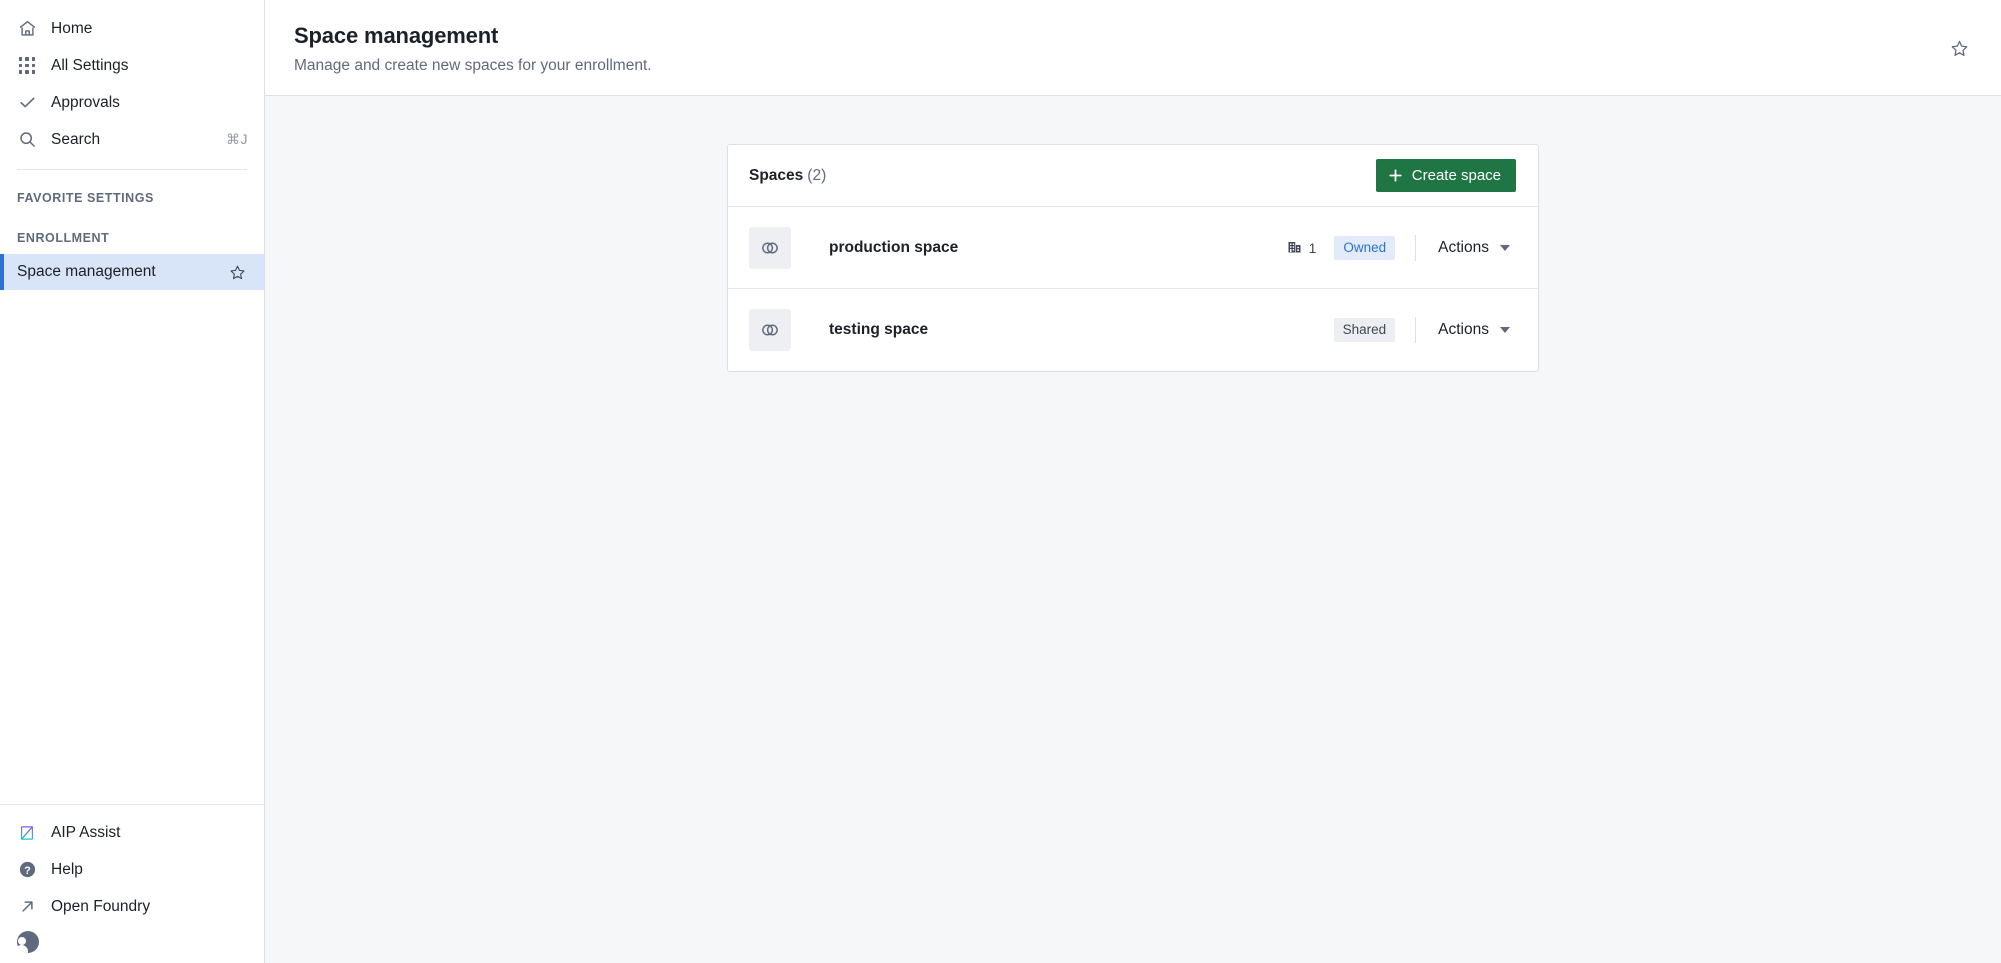  What do you see at coordinates (132, 869) in the screenshot?
I see `sidebar-item-help: ? Help` at bounding box center [132, 869].